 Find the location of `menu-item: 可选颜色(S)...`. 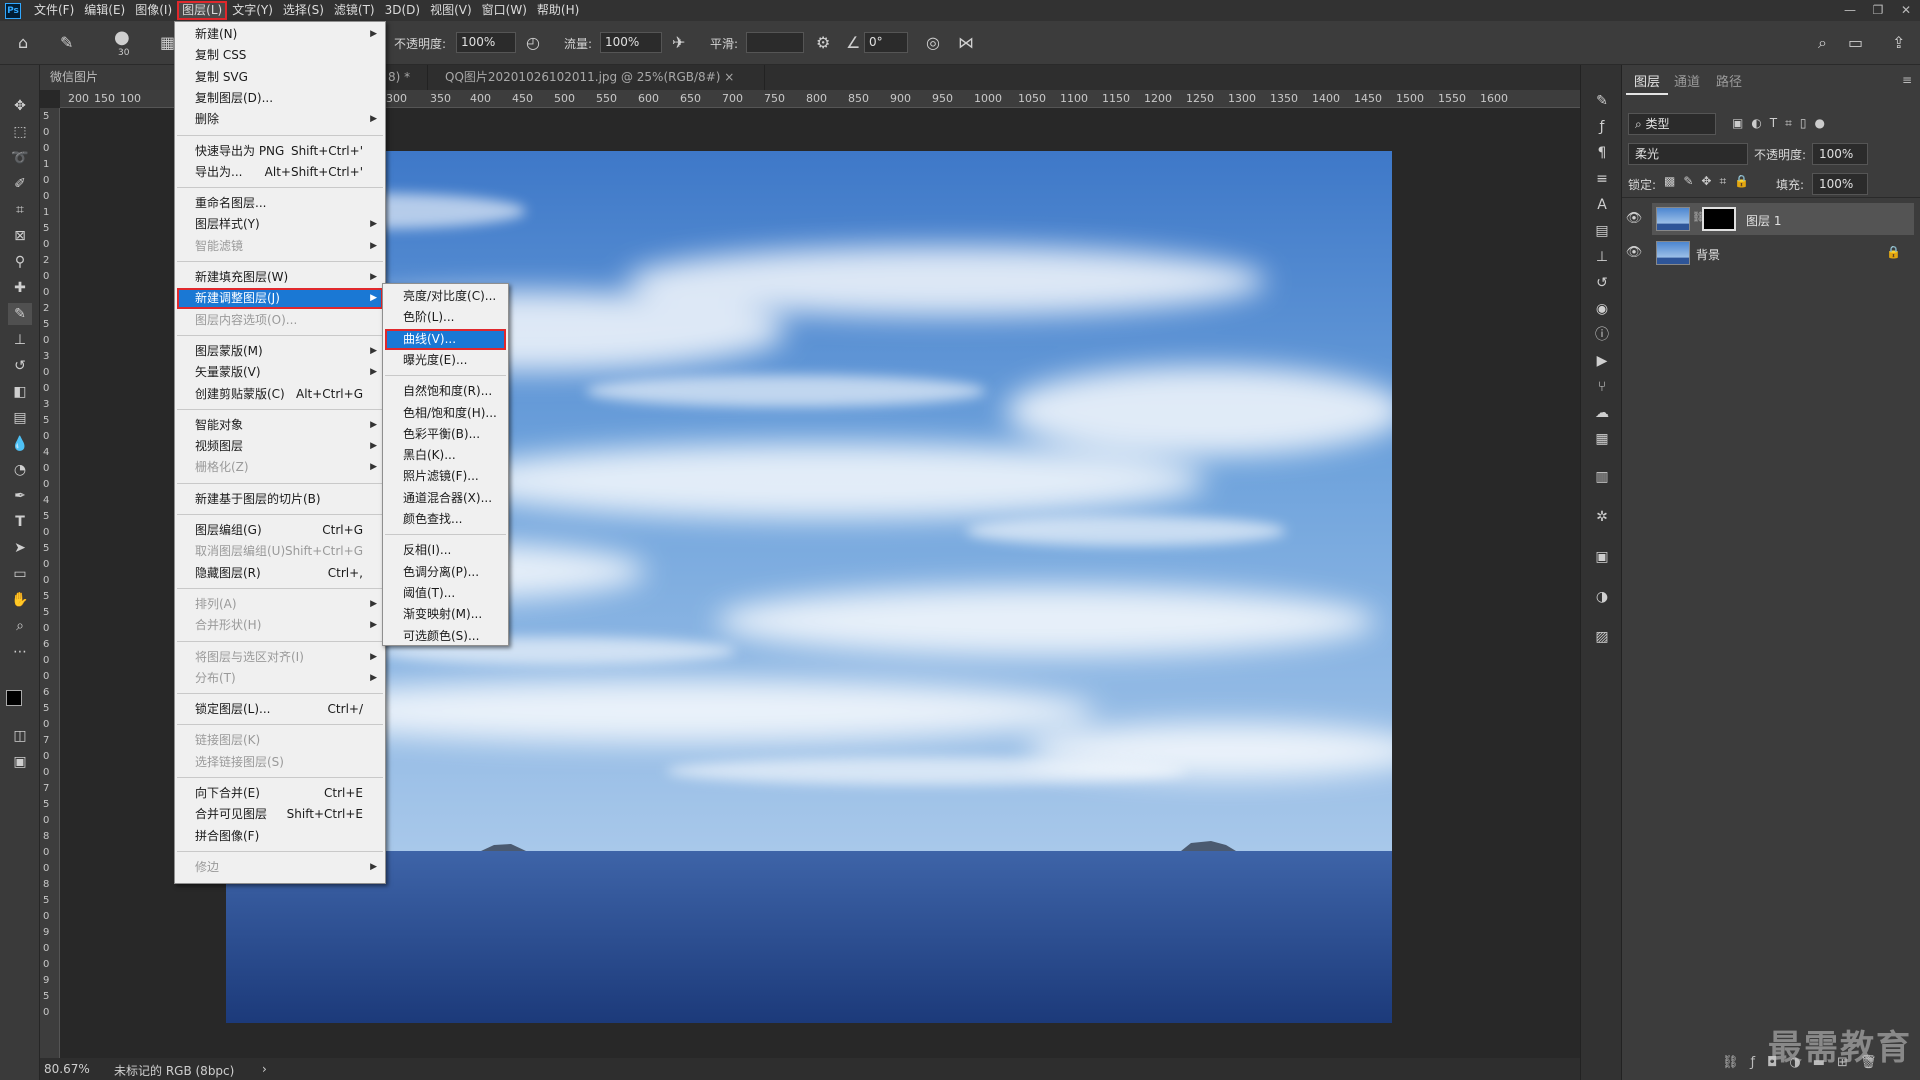

menu-item: 可选颜色(S)... is located at coordinates (445, 636).